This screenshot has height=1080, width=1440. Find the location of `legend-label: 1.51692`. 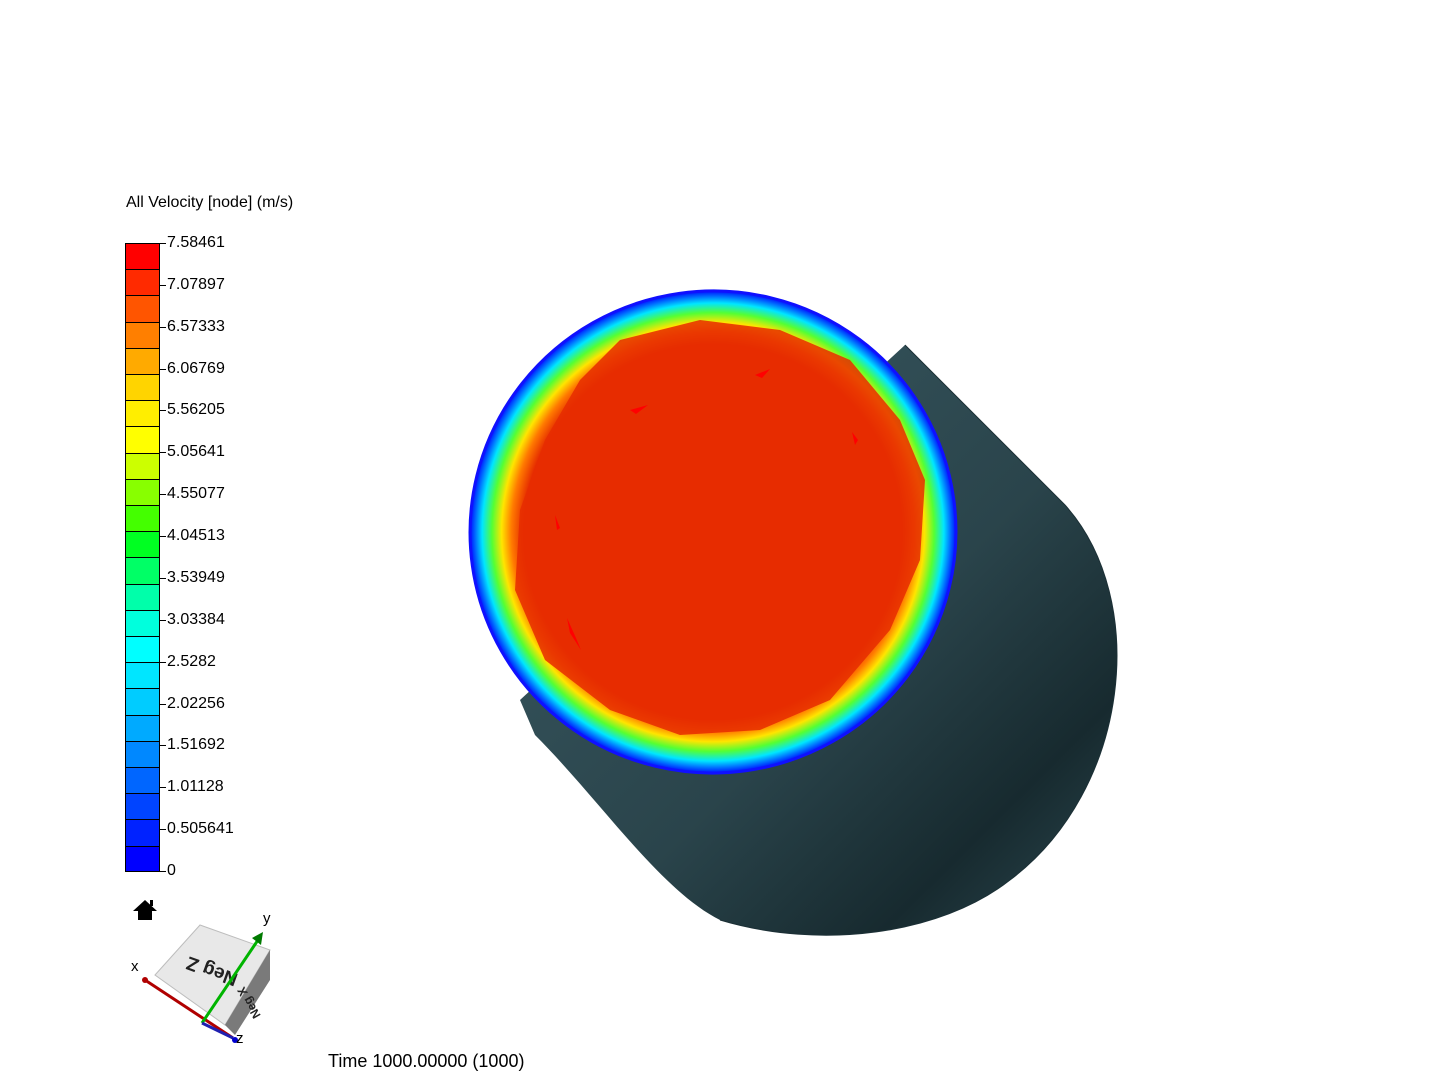

legend-label: 1.51692 is located at coordinates (196, 745).